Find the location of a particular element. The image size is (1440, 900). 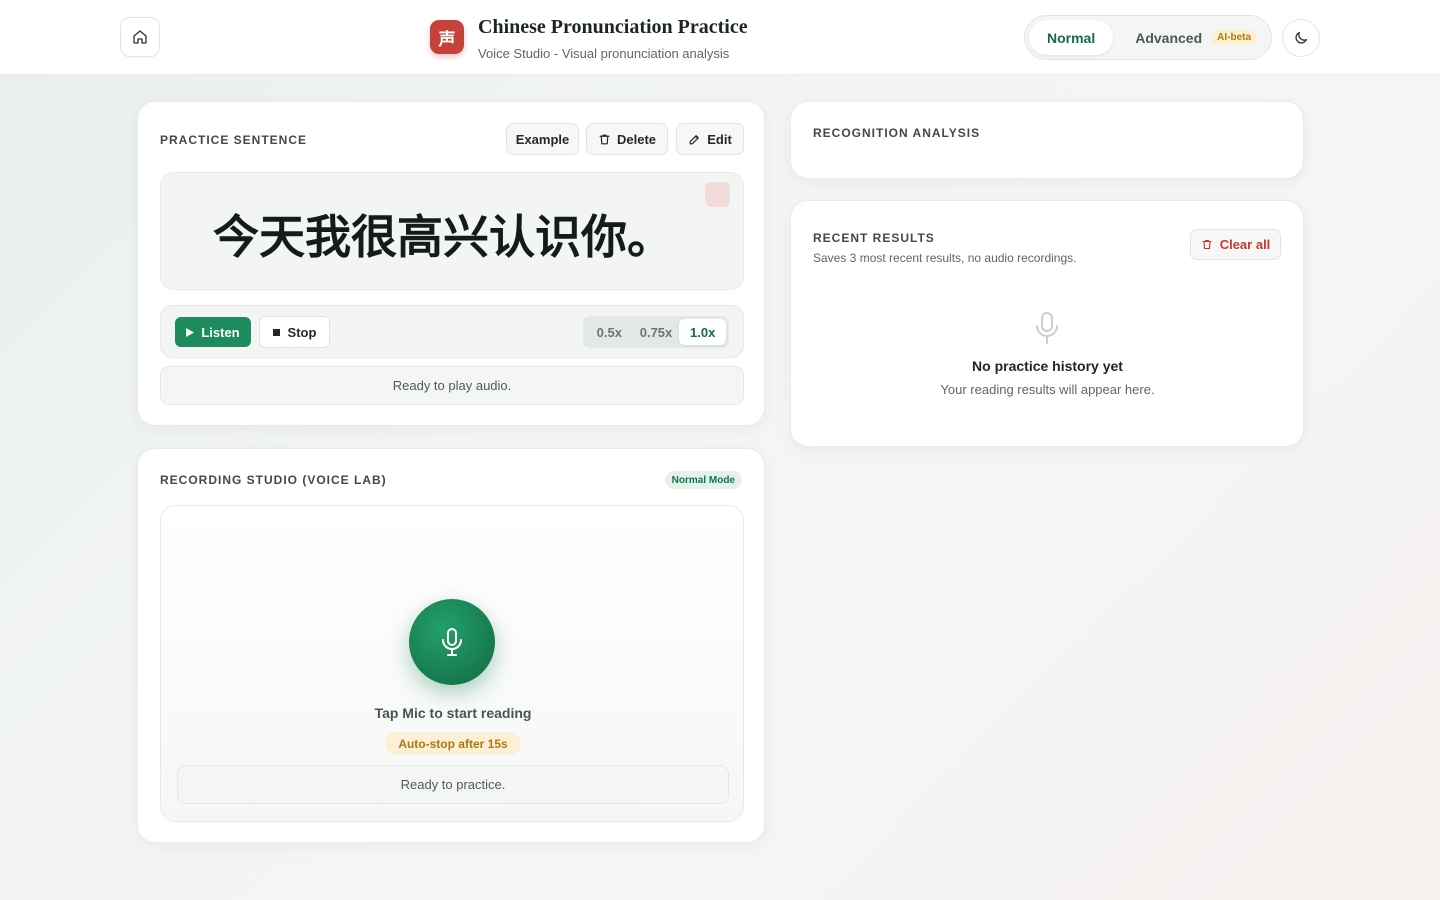

practice-sentence-text: 今天我很高兴认识你。 is located at coordinates (443, 237).